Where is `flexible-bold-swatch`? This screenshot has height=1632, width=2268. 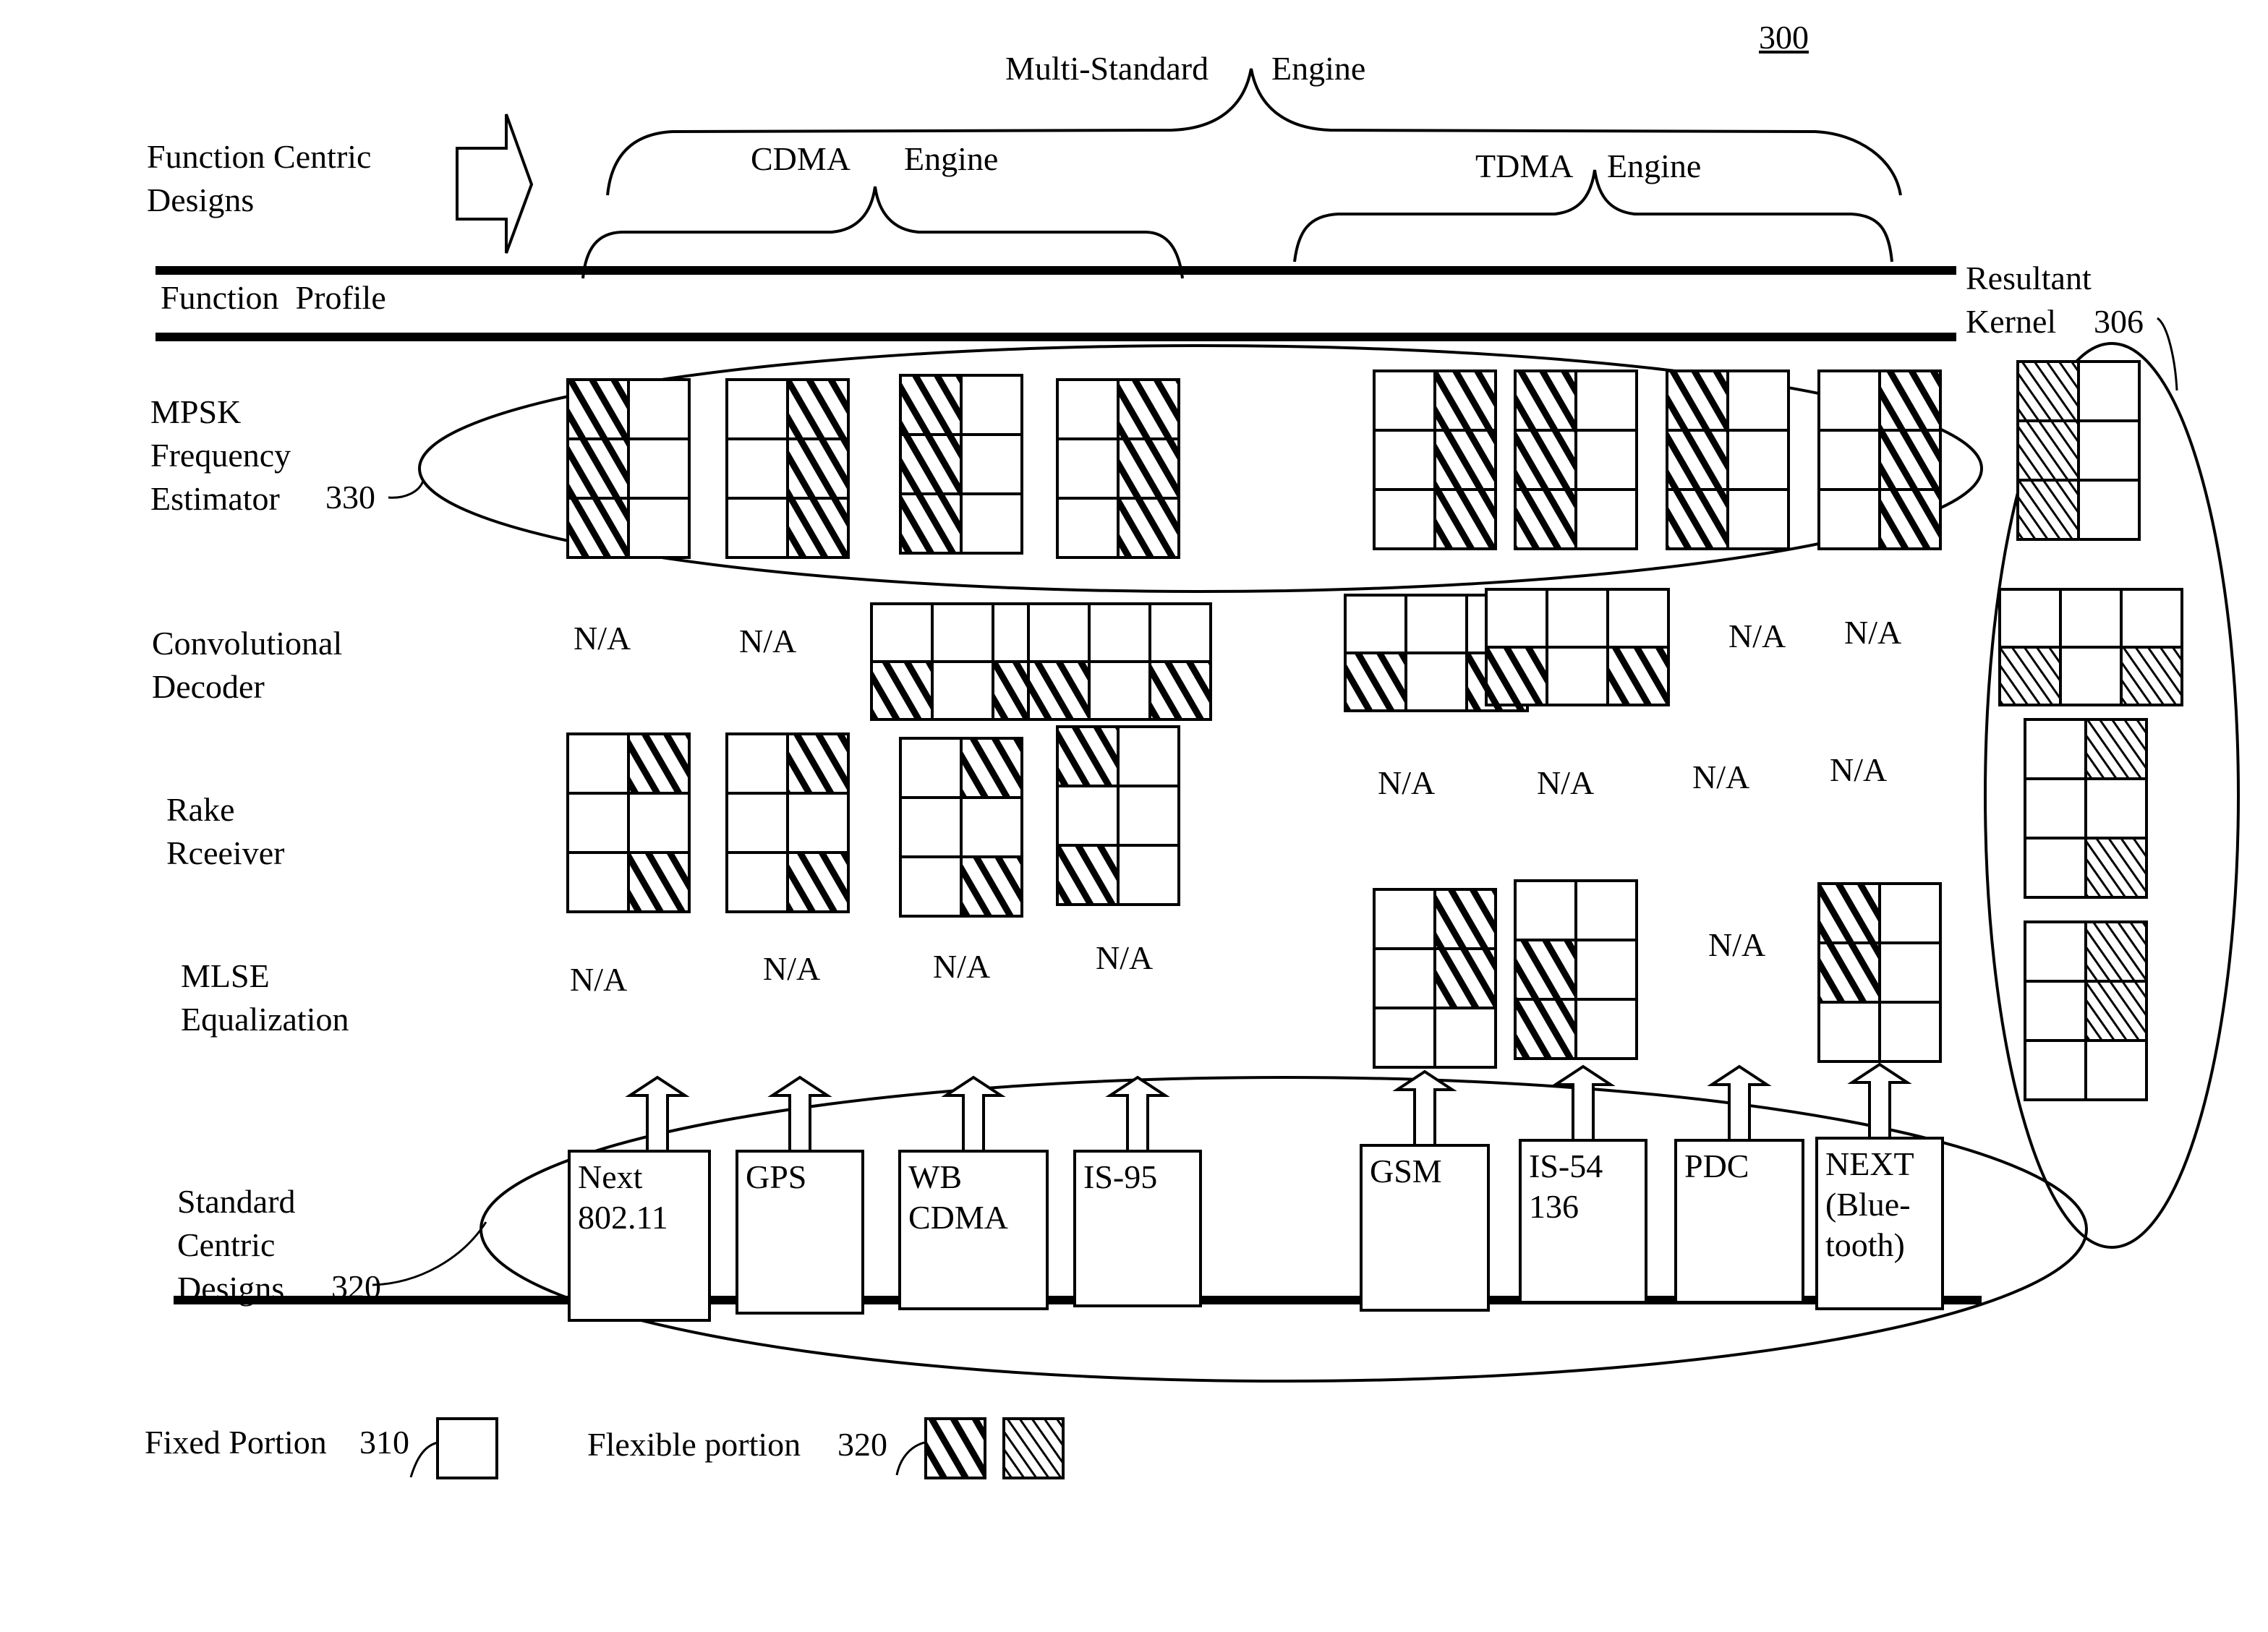 flexible-bold-swatch is located at coordinates (955, 1448).